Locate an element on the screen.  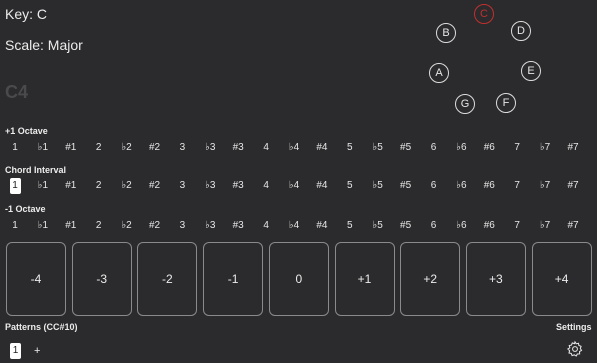
note-c-button: C is located at coordinates (484, 14).